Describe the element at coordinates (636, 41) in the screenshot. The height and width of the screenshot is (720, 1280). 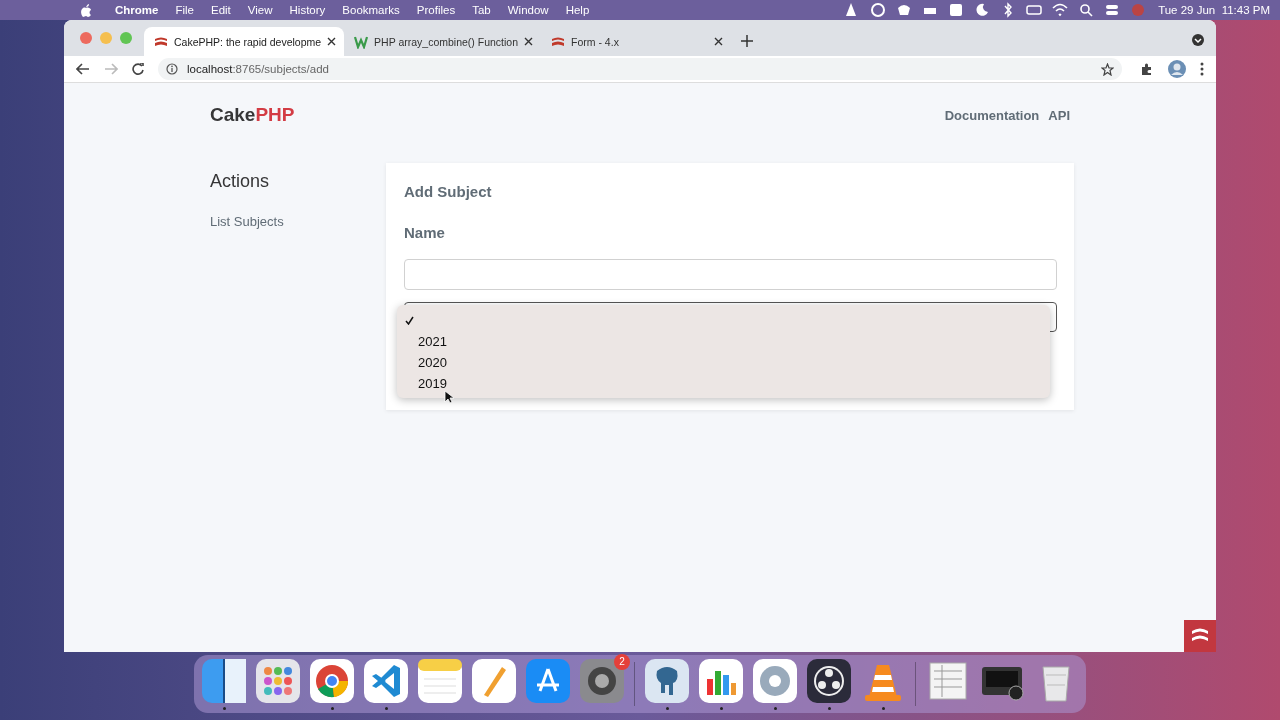
I see `browser-tab: Form - 4.x` at that location.